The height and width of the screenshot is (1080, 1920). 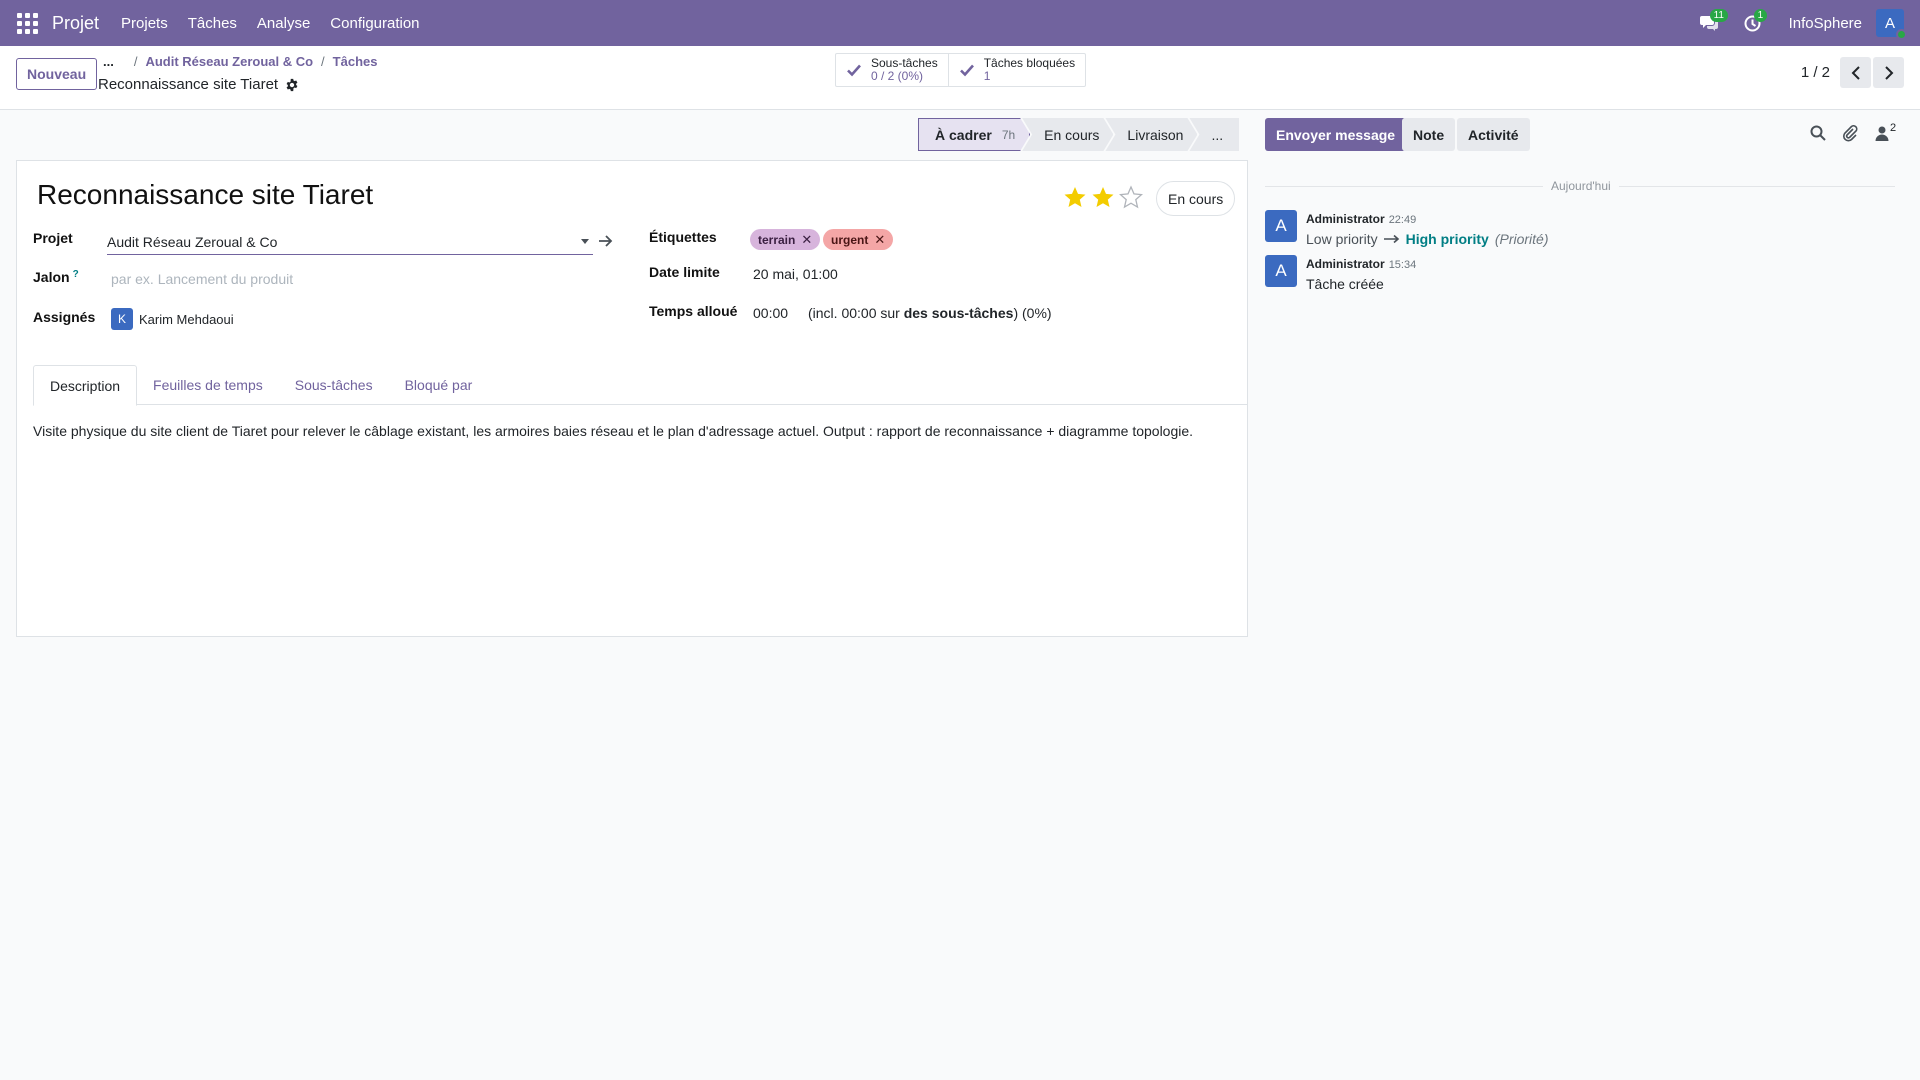 I want to click on today-label: Aujourd'hui, so click(x=1581, y=186).